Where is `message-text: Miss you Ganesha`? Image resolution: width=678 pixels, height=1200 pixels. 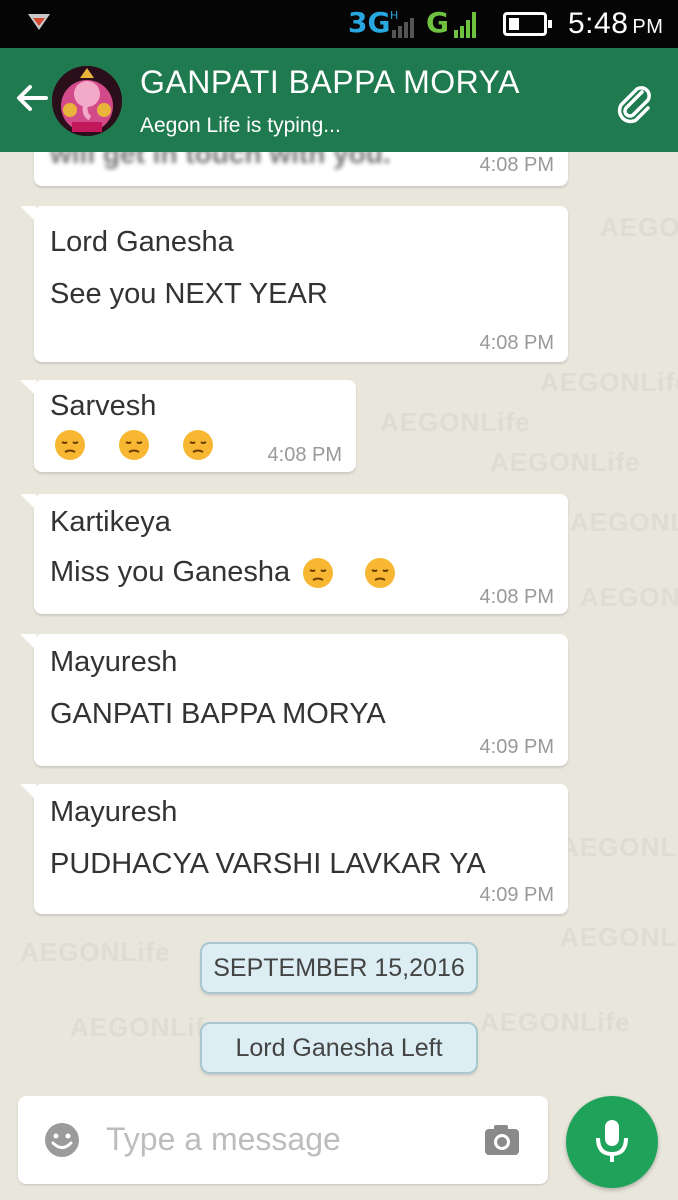 message-text: Miss you Ganesha is located at coordinates (170, 572).